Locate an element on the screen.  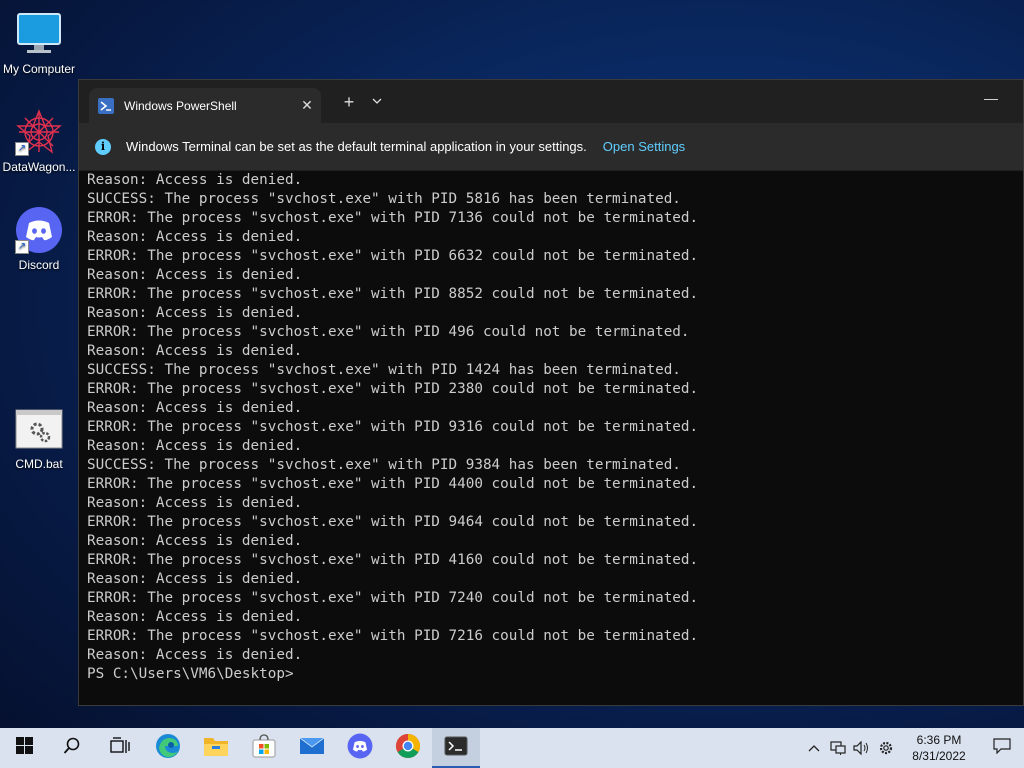
system-tray: 6:36 PM 8/31/2022 is located at coordinates (913, 748).